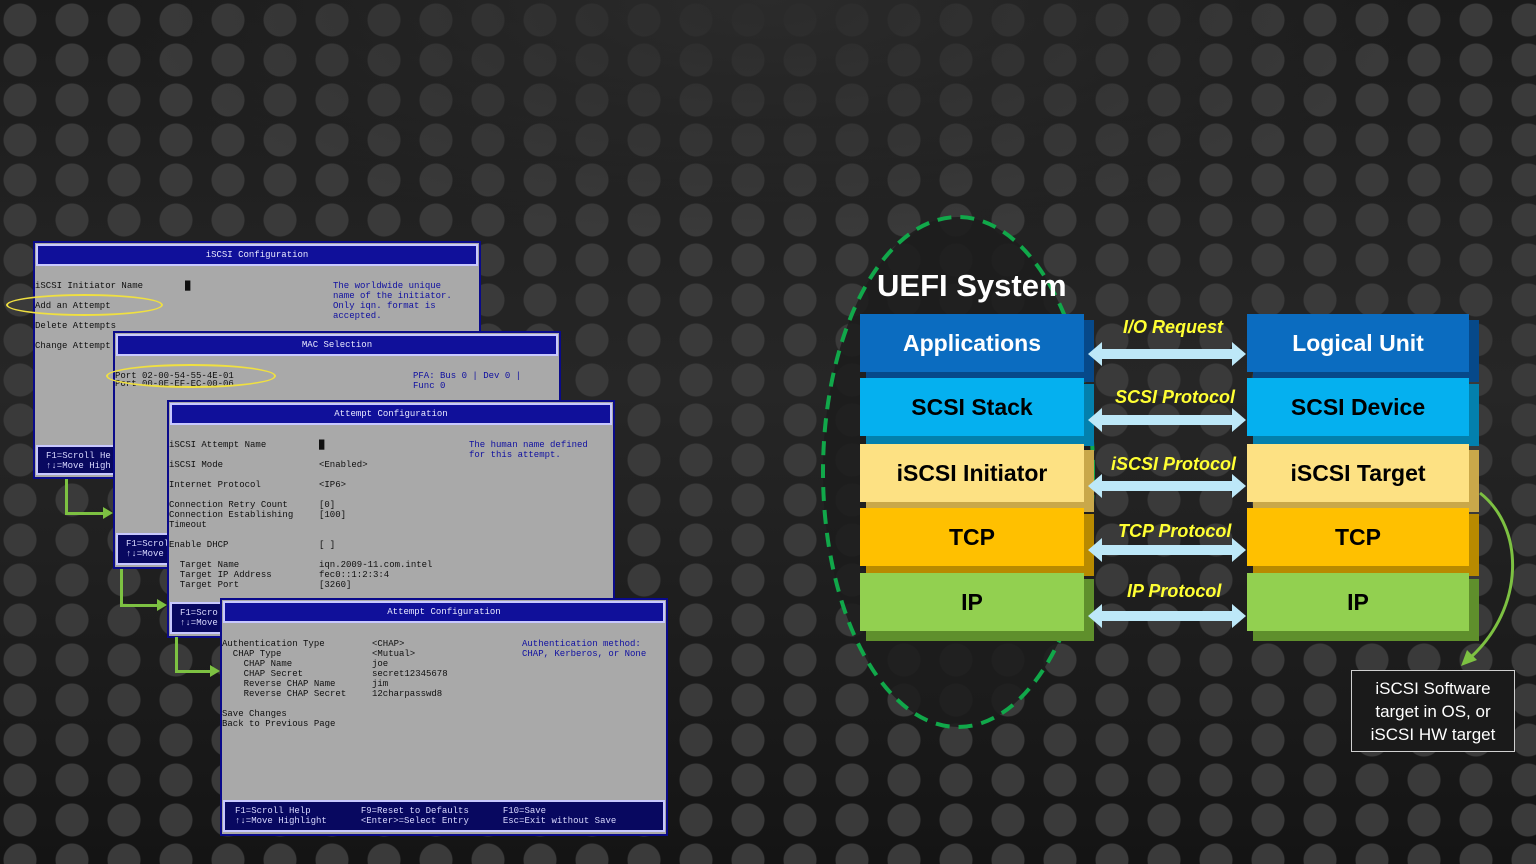 Image resolution: width=1536 pixels, height=864 pixels. Describe the element at coordinates (972, 406) in the screenshot. I see `block-label: SCSI Stack` at that location.